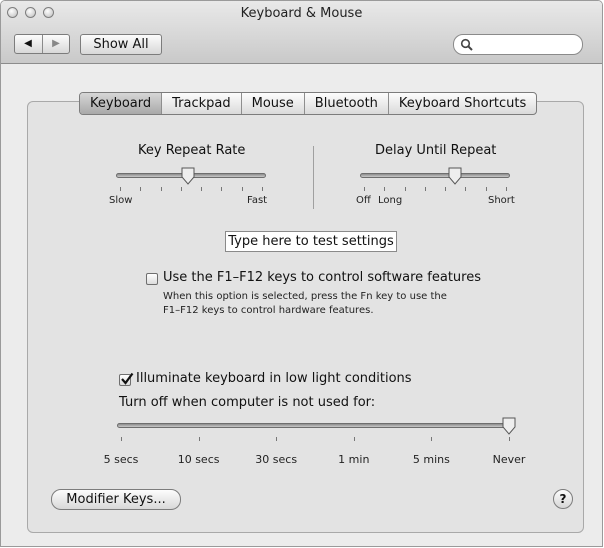  What do you see at coordinates (198, 459) in the screenshot?
I see `timeout-label-10-secs: 10 secs` at bounding box center [198, 459].